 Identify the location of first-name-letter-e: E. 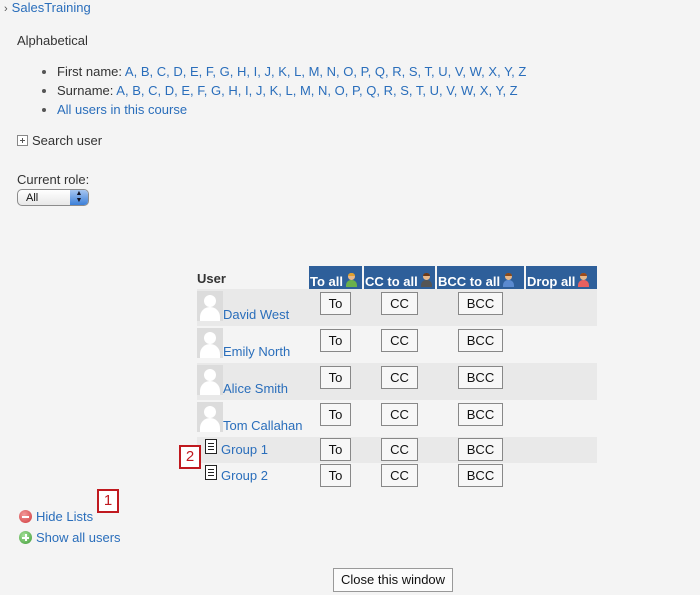
(194, 71).